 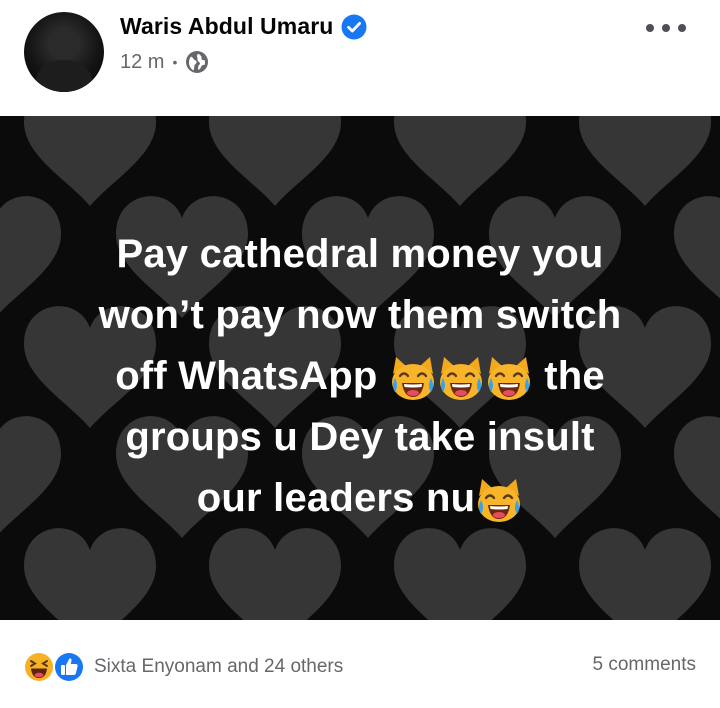 I want to click on post-text-fragment: off WhatsApp, so click(x=246, y=376).